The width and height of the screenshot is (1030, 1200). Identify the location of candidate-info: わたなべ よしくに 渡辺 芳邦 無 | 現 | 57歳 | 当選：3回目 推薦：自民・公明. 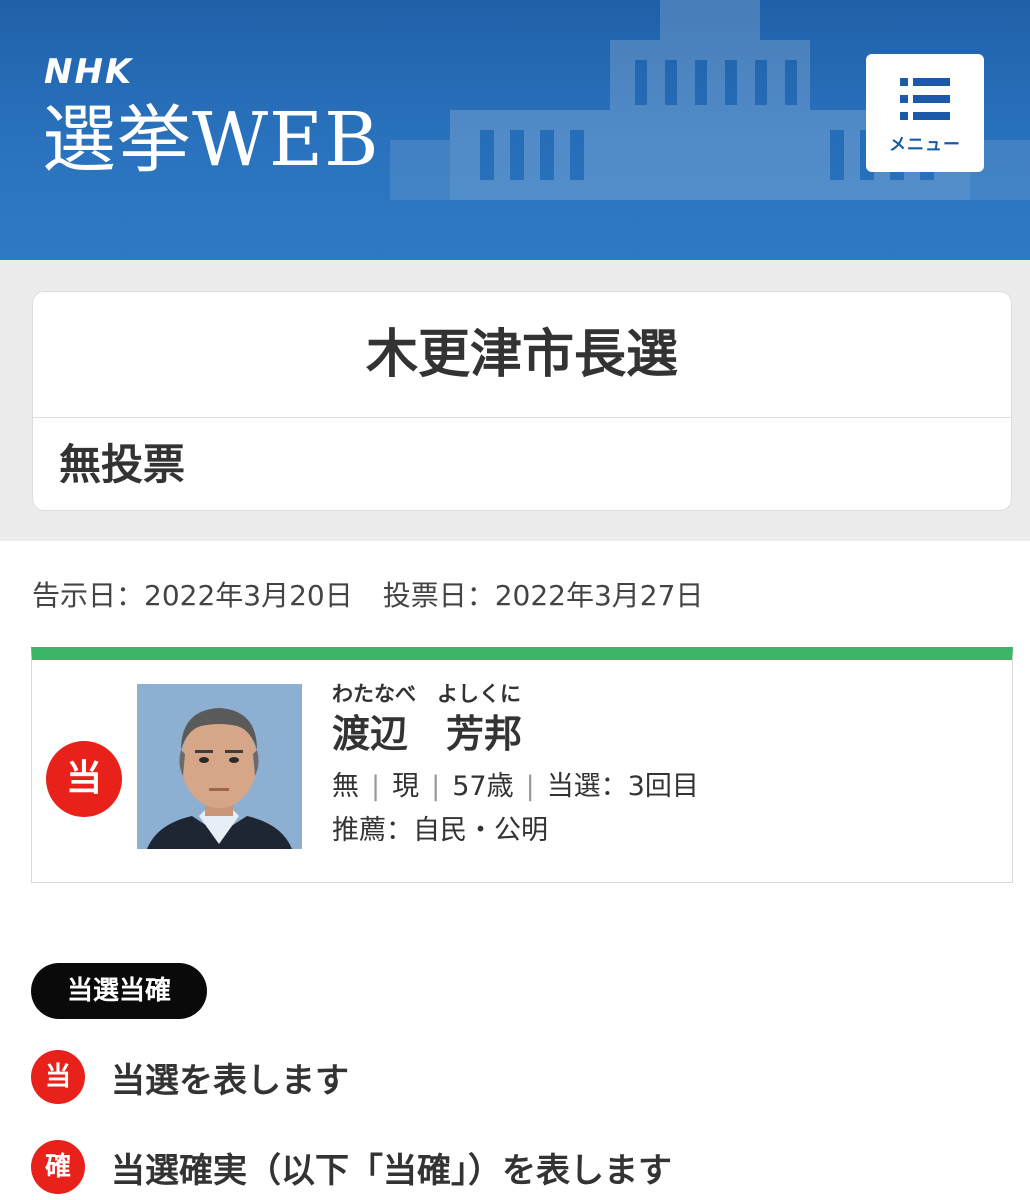
(515, 765).